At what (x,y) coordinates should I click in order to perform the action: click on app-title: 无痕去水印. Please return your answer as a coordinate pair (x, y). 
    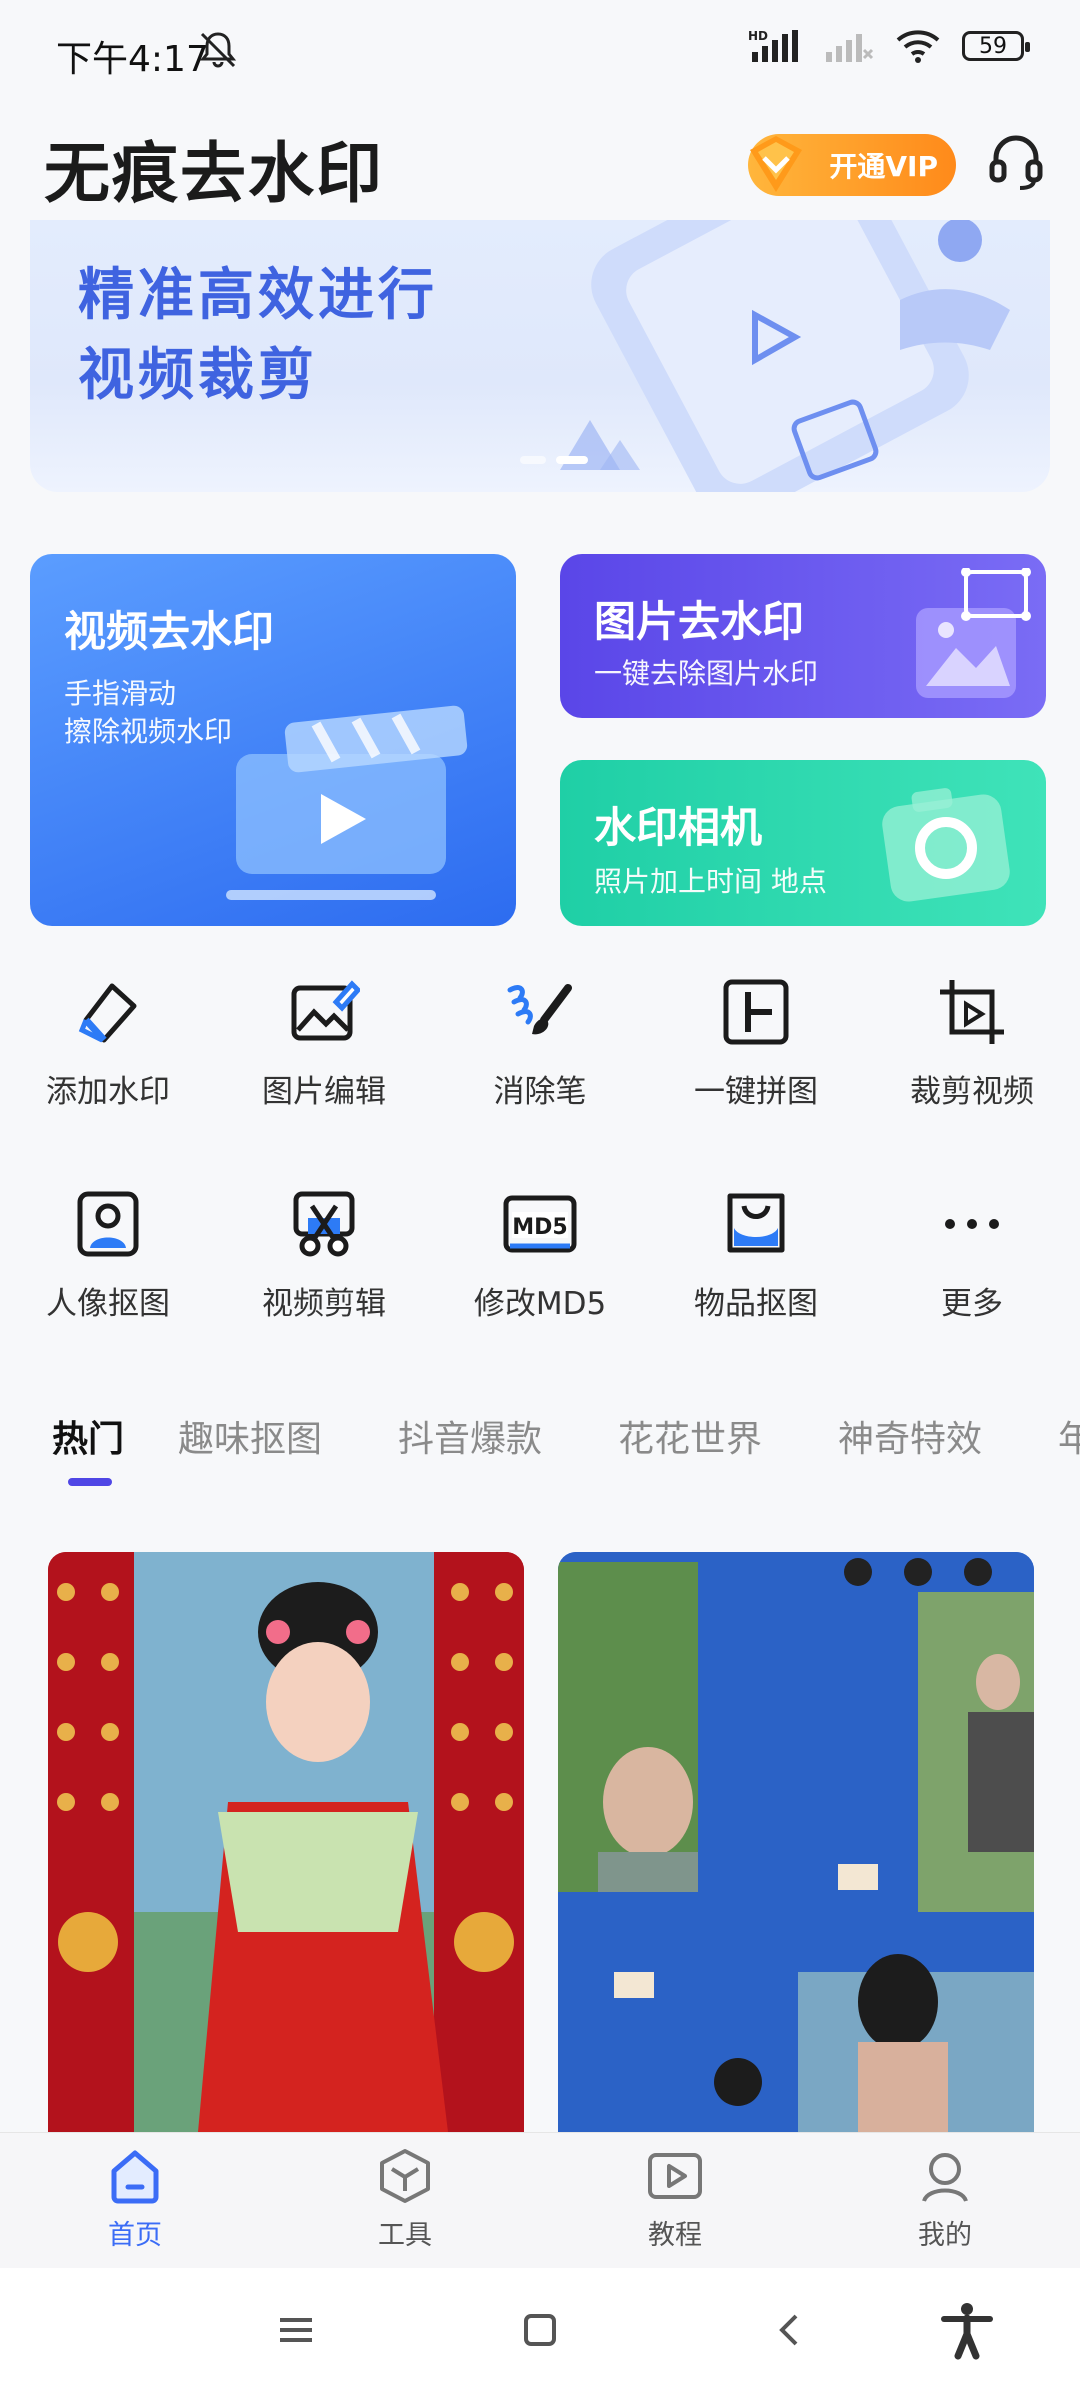
    Looking at the image, I should click on (214, 173).